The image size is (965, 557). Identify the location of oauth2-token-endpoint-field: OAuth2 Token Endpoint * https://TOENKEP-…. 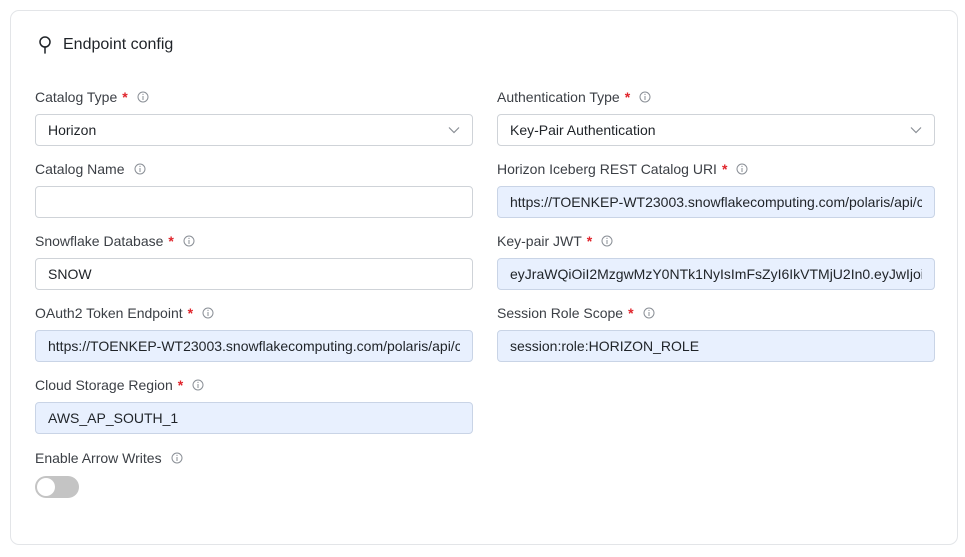
(254, 333).